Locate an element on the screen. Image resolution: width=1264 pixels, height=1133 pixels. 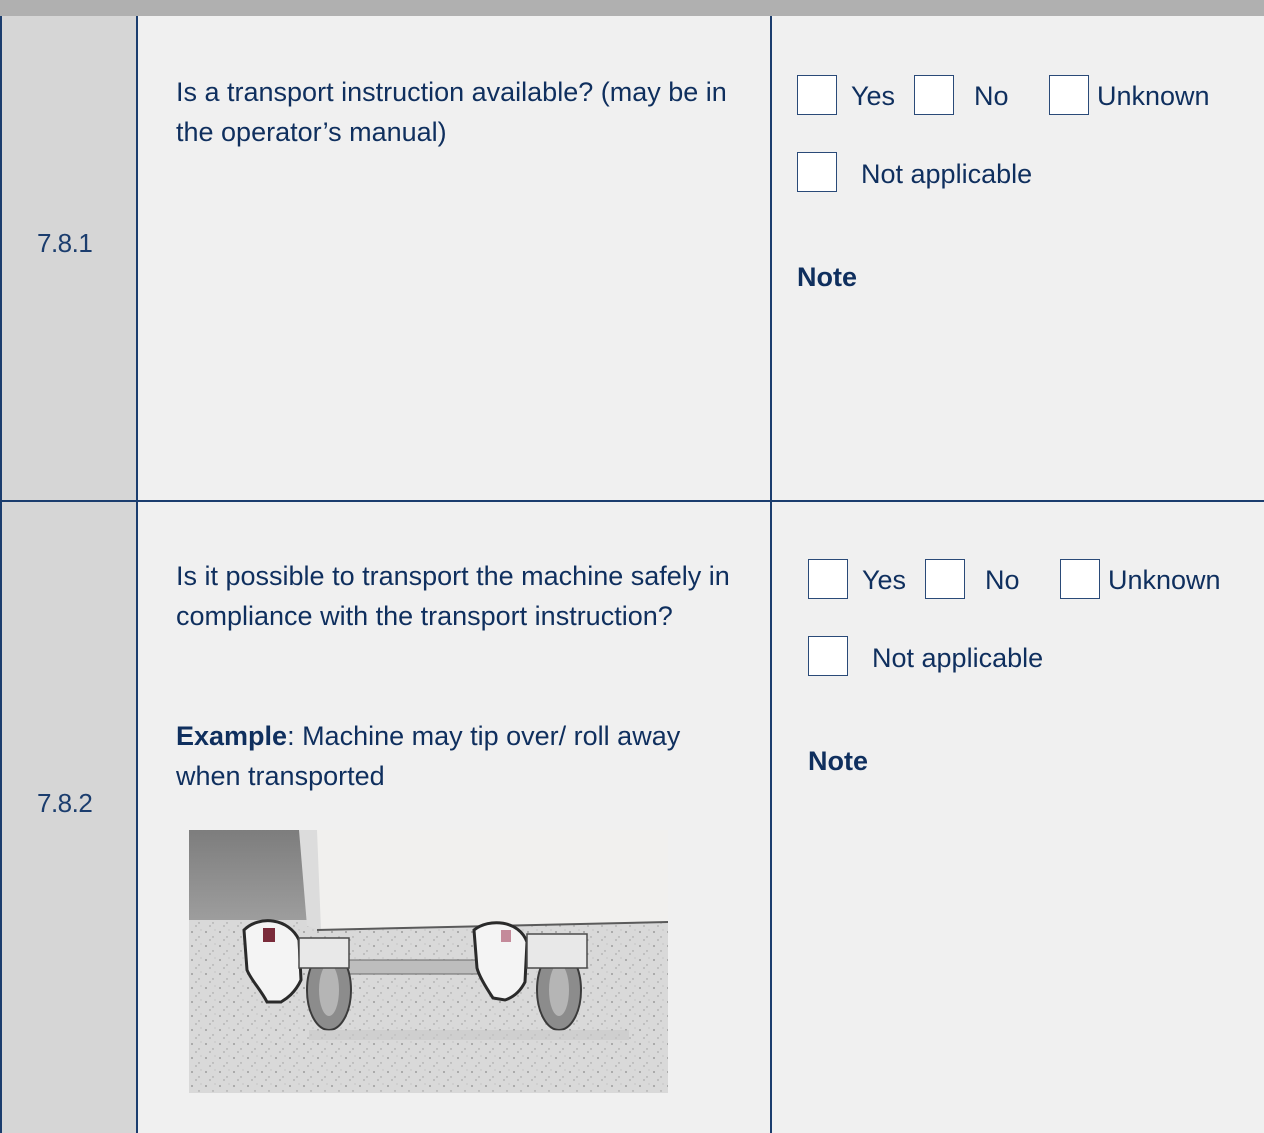
number-column is located at coordinates (68, 574).